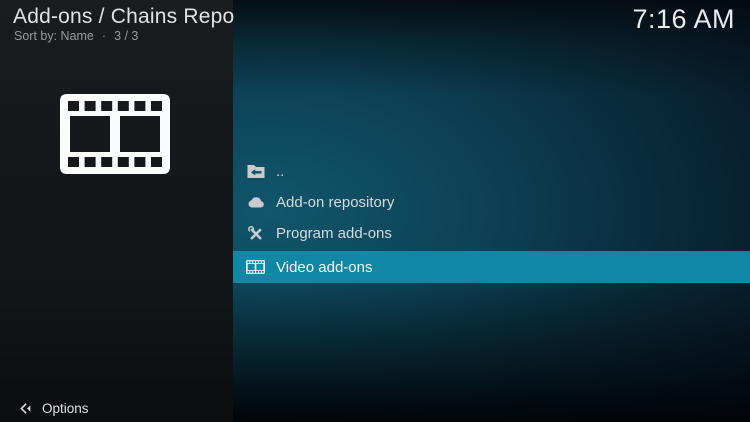 The height and width of the screenshot is (422, 750). I want to click on list-item-label: Program add-ons, so click(334, 233).